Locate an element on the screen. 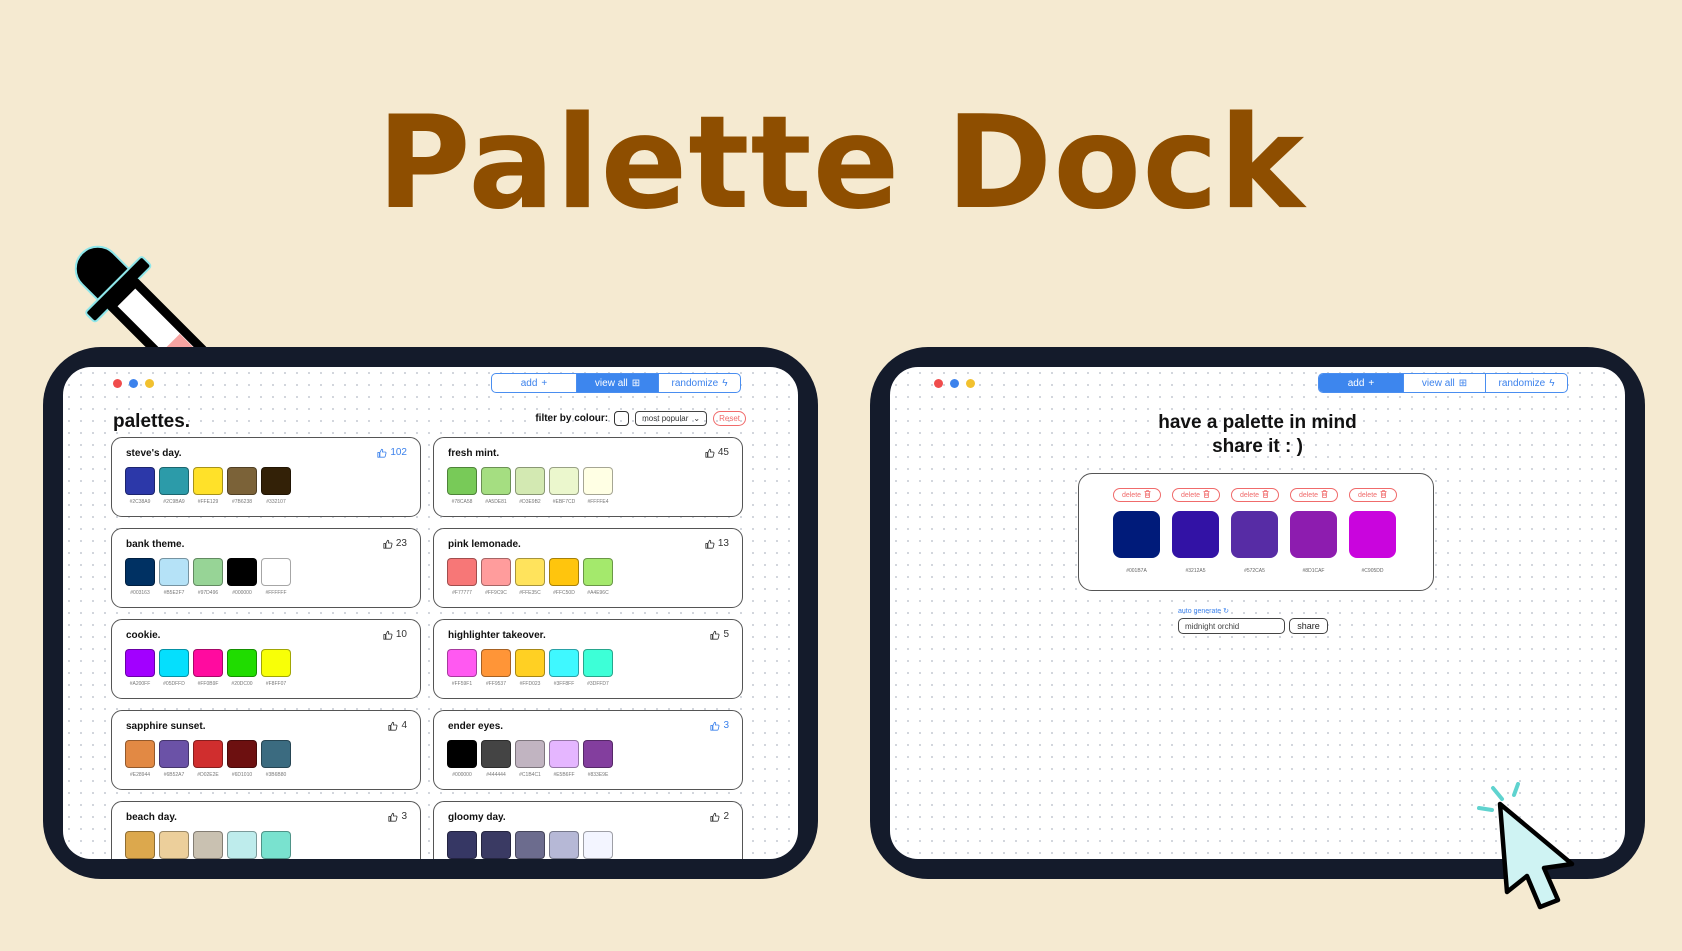  color-swatch: #A4E96C is located at coordinates (598, 577).